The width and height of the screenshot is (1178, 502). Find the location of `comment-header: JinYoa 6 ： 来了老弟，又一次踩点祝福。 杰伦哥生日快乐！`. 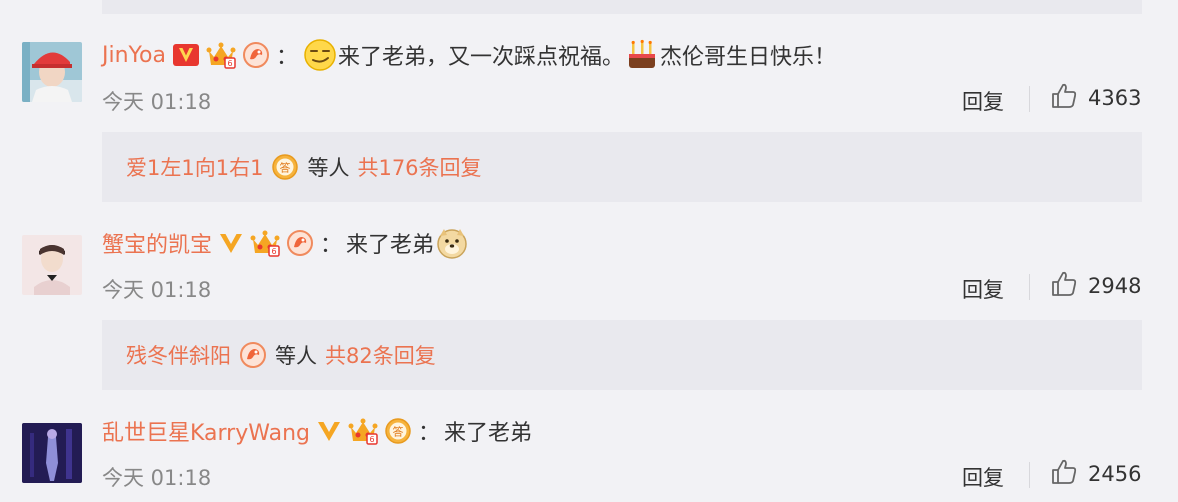

comment-header: JinYoa 6 ： 来了老弟，又一次踩点祝福。 杰伦哥生日快乐！ is located at coordinates (469, 55).